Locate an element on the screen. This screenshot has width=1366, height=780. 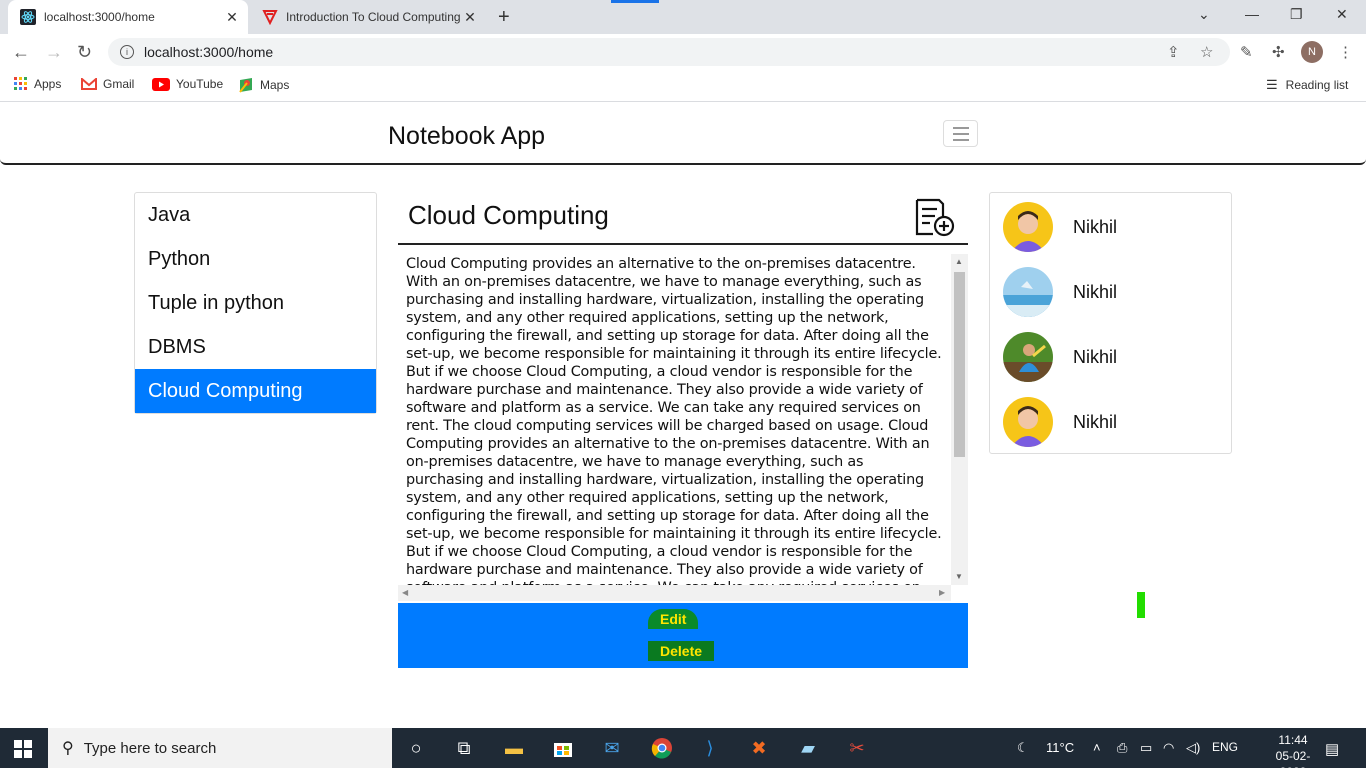
bookmark-star-icon: ☆ is located at coordinates (1206, 52).